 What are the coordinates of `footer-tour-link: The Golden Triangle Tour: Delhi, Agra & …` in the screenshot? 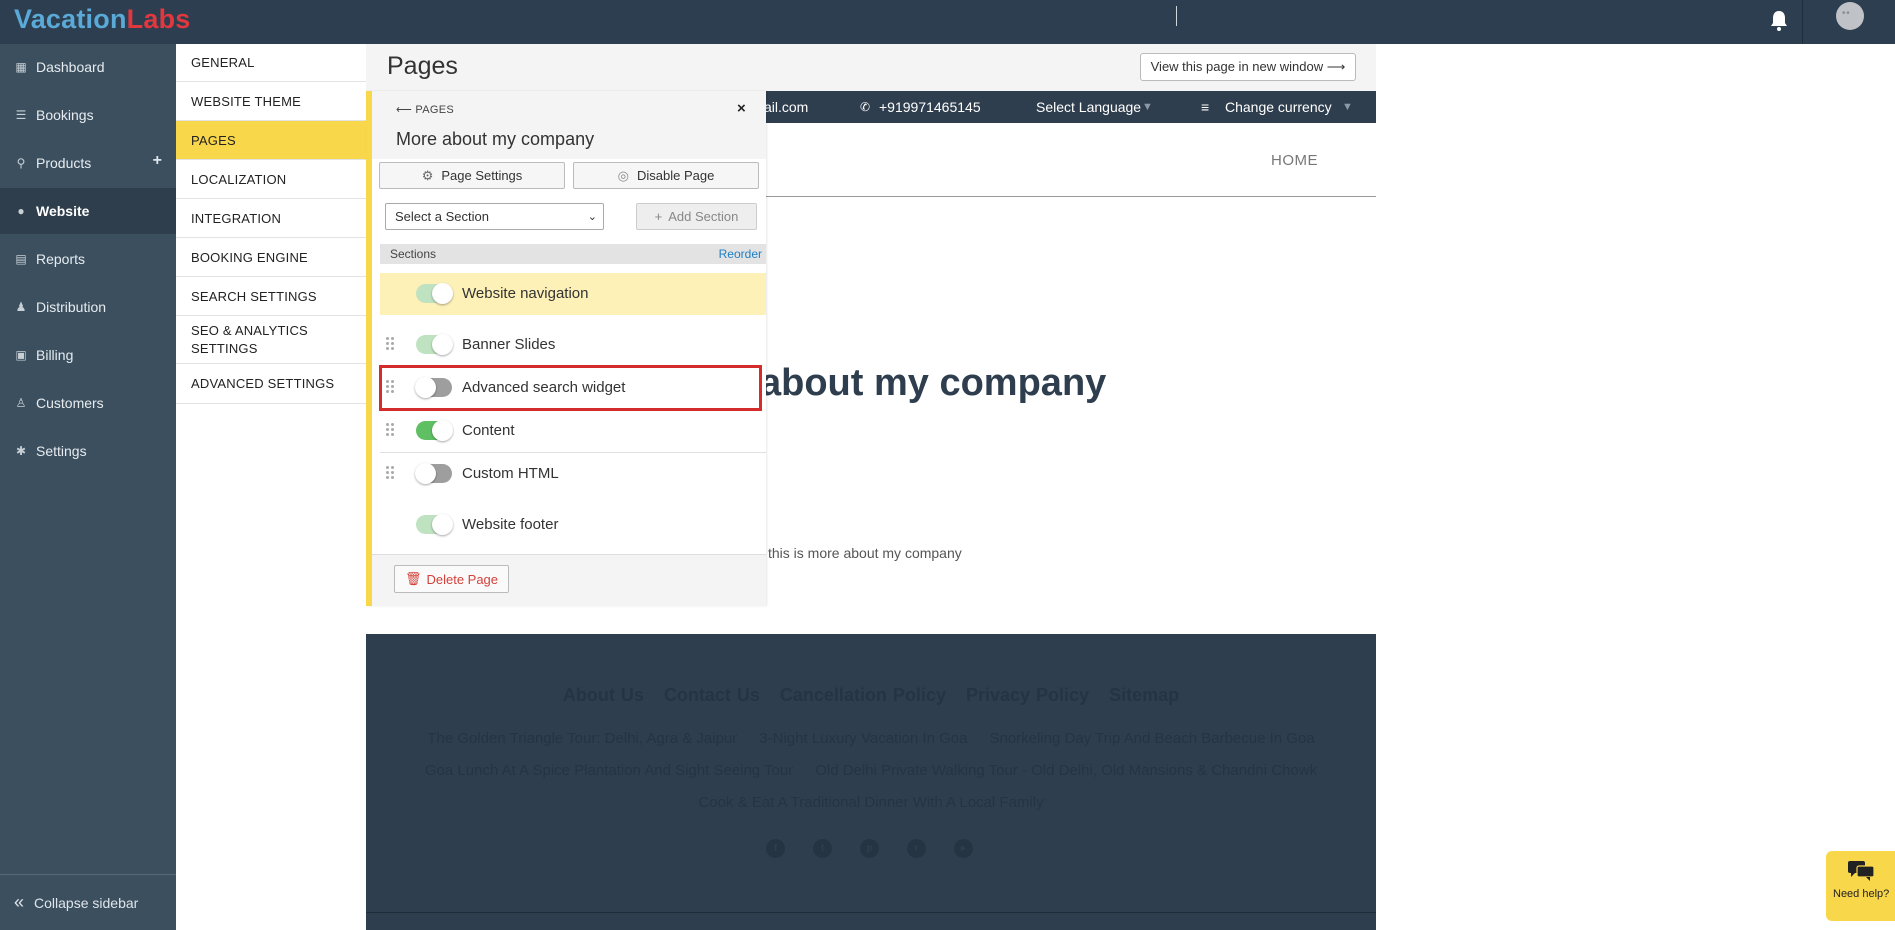 It's located at (582, 738).